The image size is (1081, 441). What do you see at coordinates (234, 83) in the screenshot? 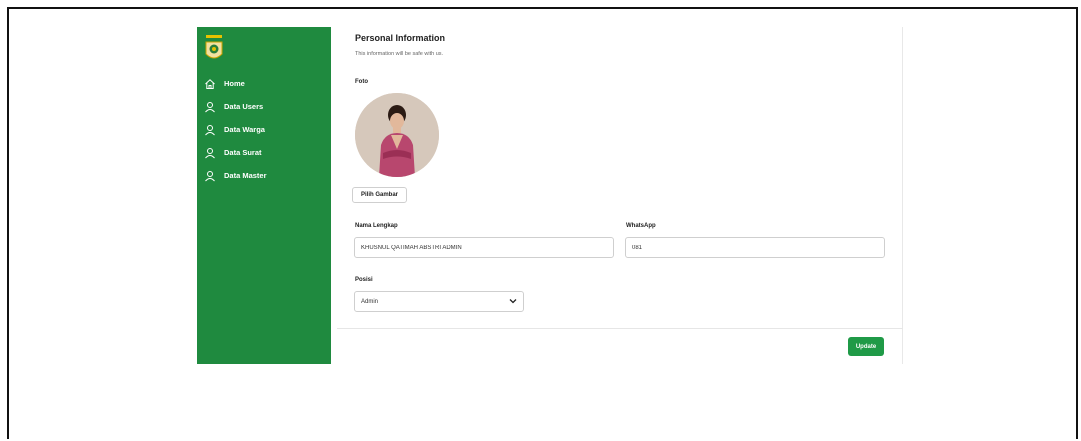
I see `sidebar-item-label: Home` at bounding box center [234, 83].